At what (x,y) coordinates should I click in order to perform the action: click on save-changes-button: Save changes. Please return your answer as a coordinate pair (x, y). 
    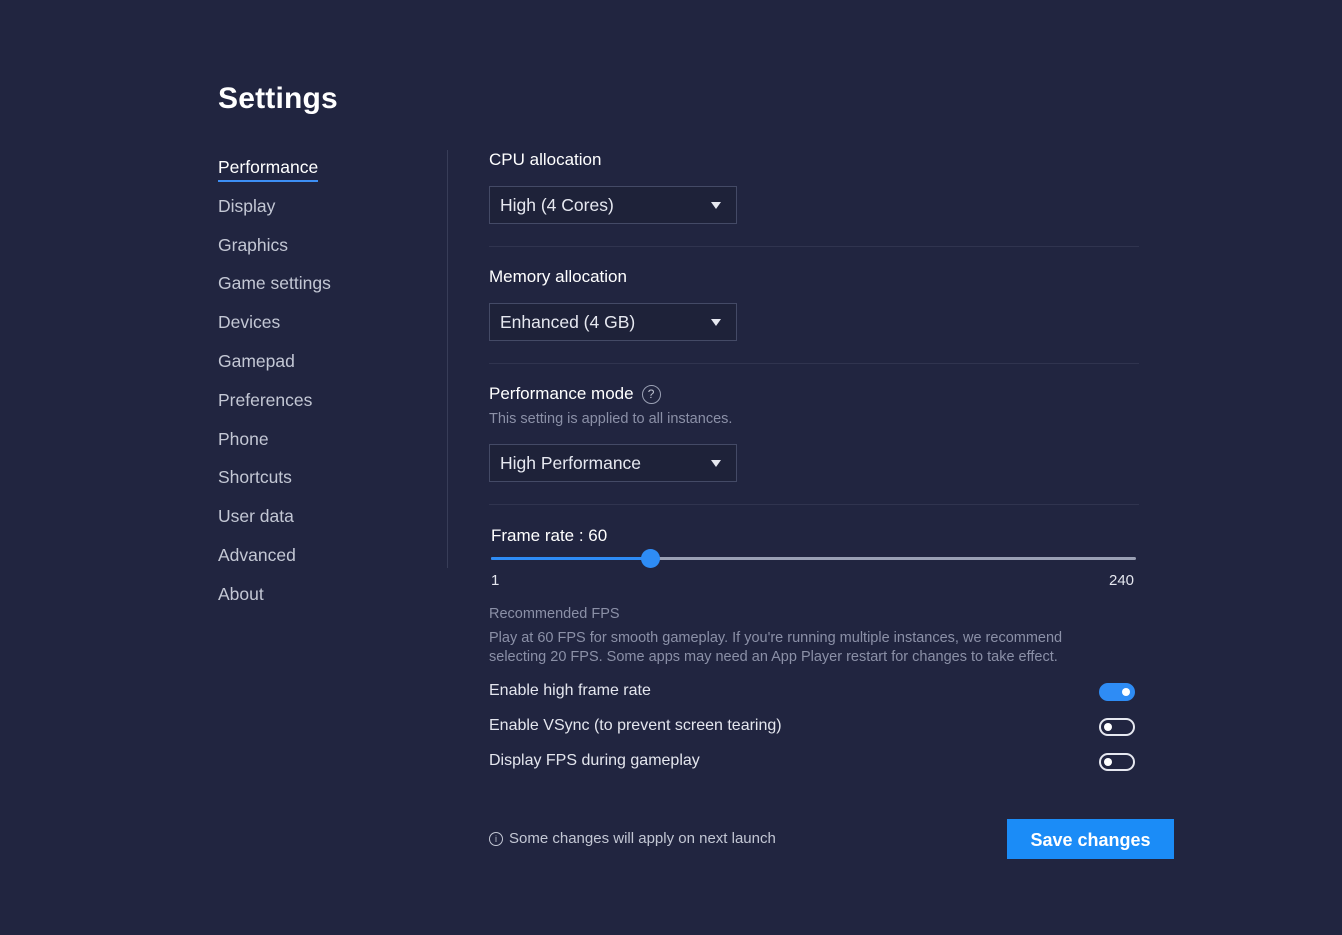
    Looking at the image, I should click on (1090, 839).